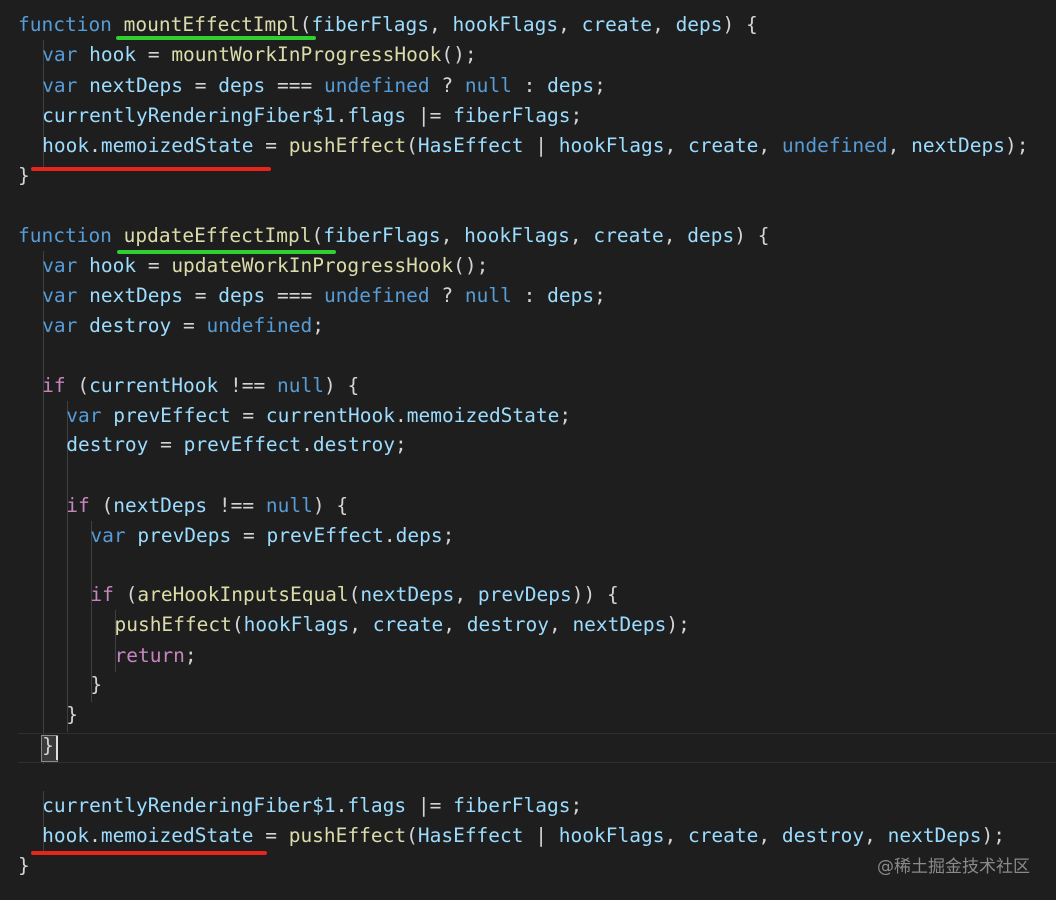  I want to click on current-line-highlight, so click(537, 748).